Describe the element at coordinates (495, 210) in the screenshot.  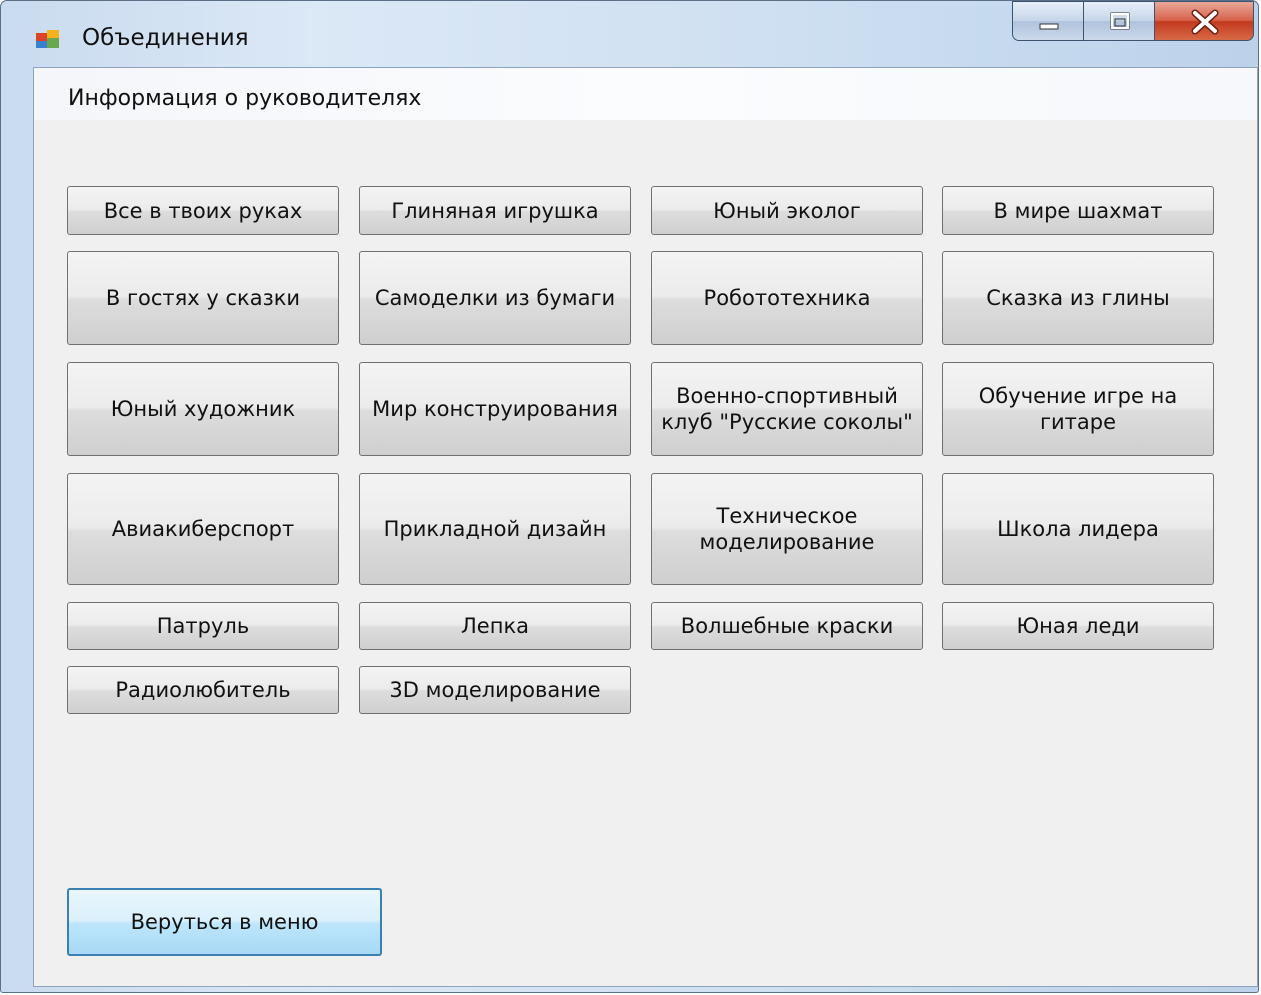
I see `club-button-2: Глиняная игрушка` at that location.